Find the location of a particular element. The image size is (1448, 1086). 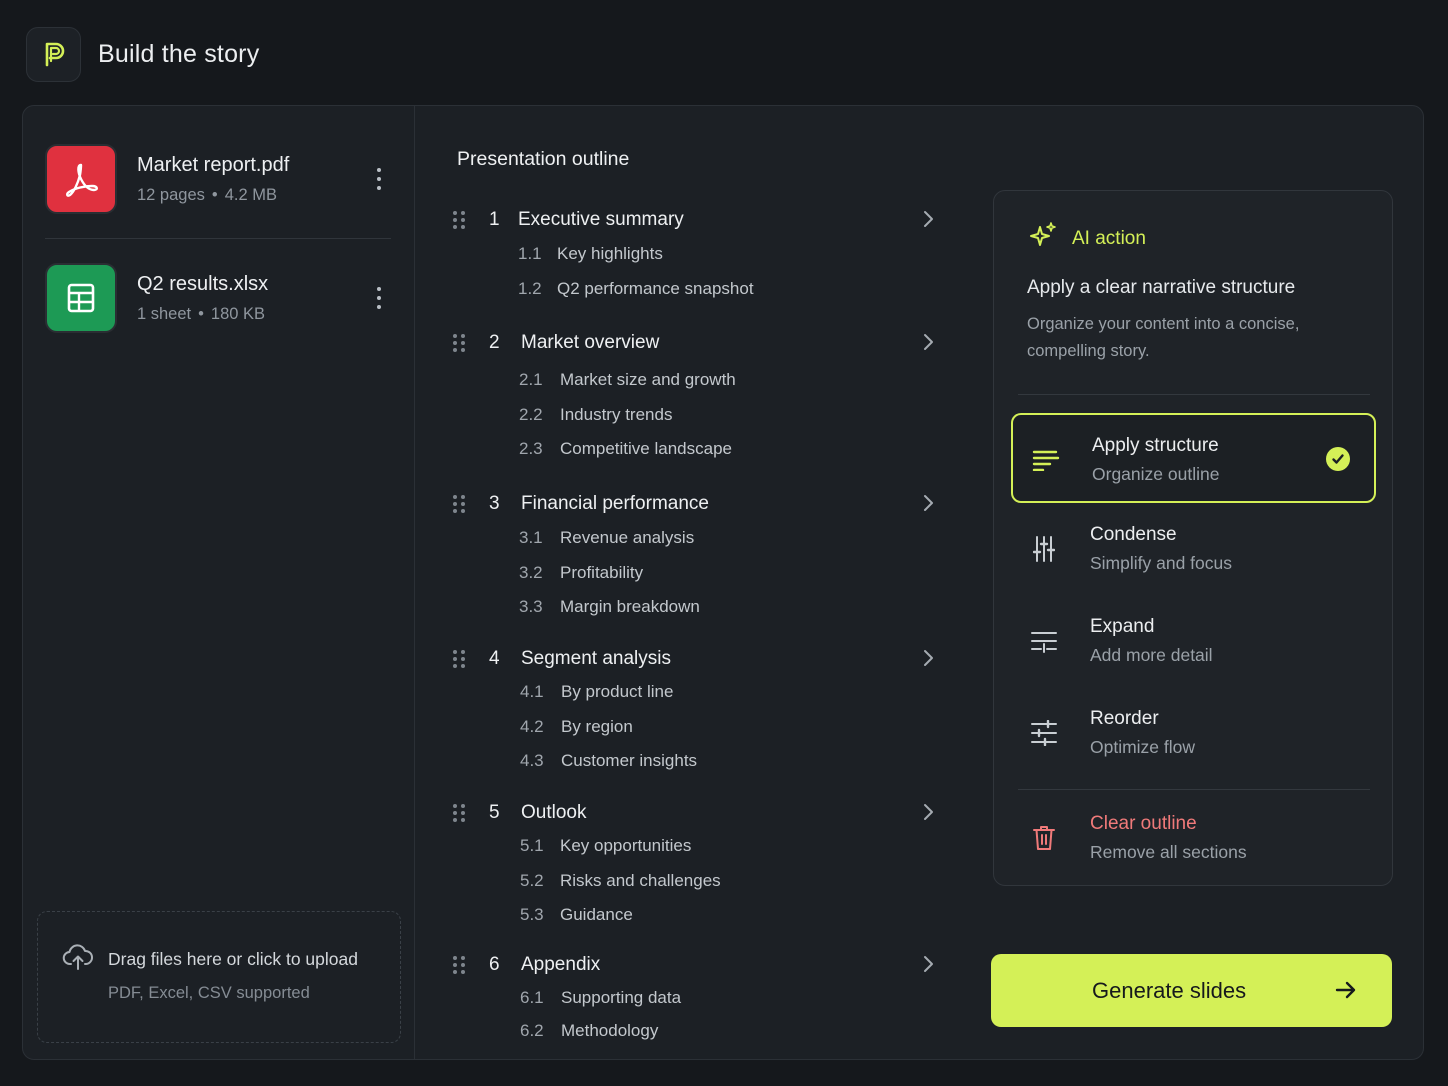

trash-icon is located at coordinates (1044, 838).